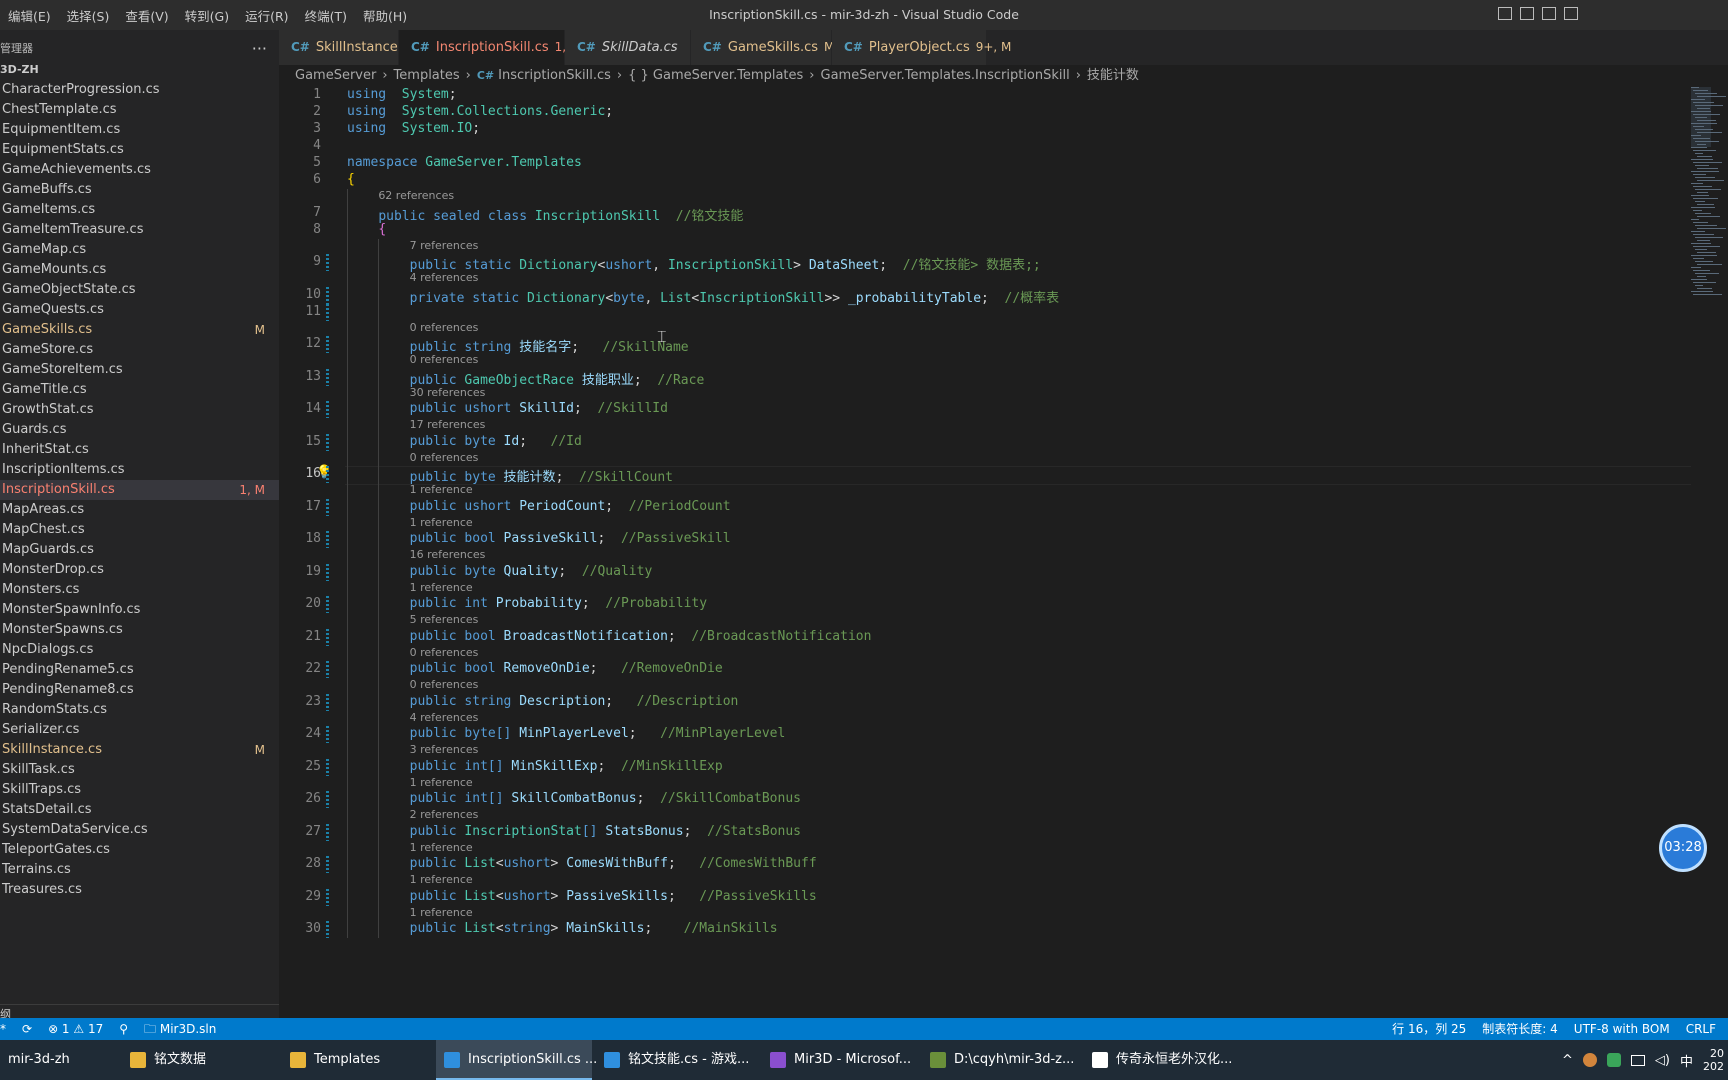 The height and width of the screenshot is (1080, 1728). What do you see at coordinates (1613, 1060) in the screenshot?
I see `tray-app2-icon` at bounding box center [1613, 1060].